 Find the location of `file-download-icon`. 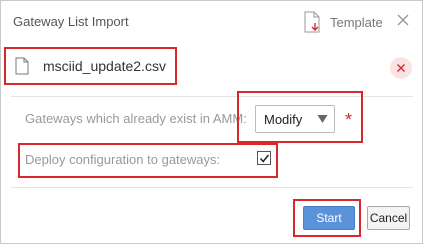

file-download-icon is located at coordinates (312, 22).